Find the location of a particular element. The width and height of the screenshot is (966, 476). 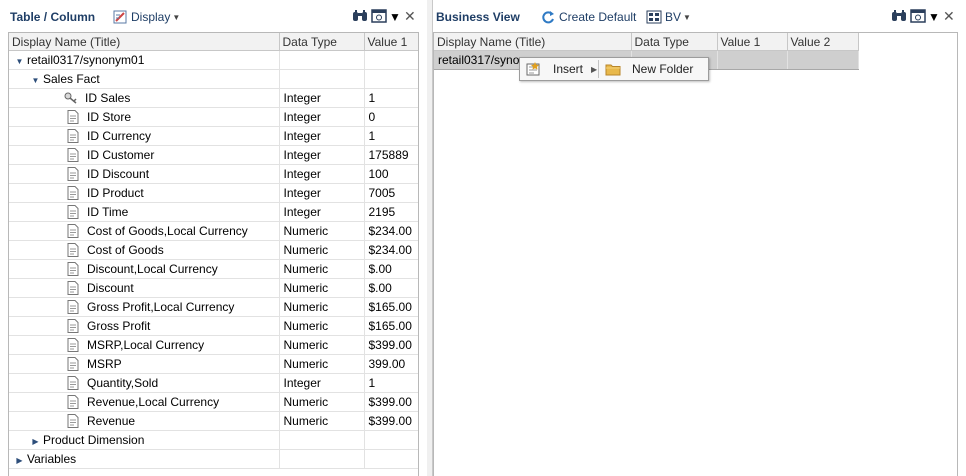

tree-item-label: ID Product is located at coordinates (115, 193).